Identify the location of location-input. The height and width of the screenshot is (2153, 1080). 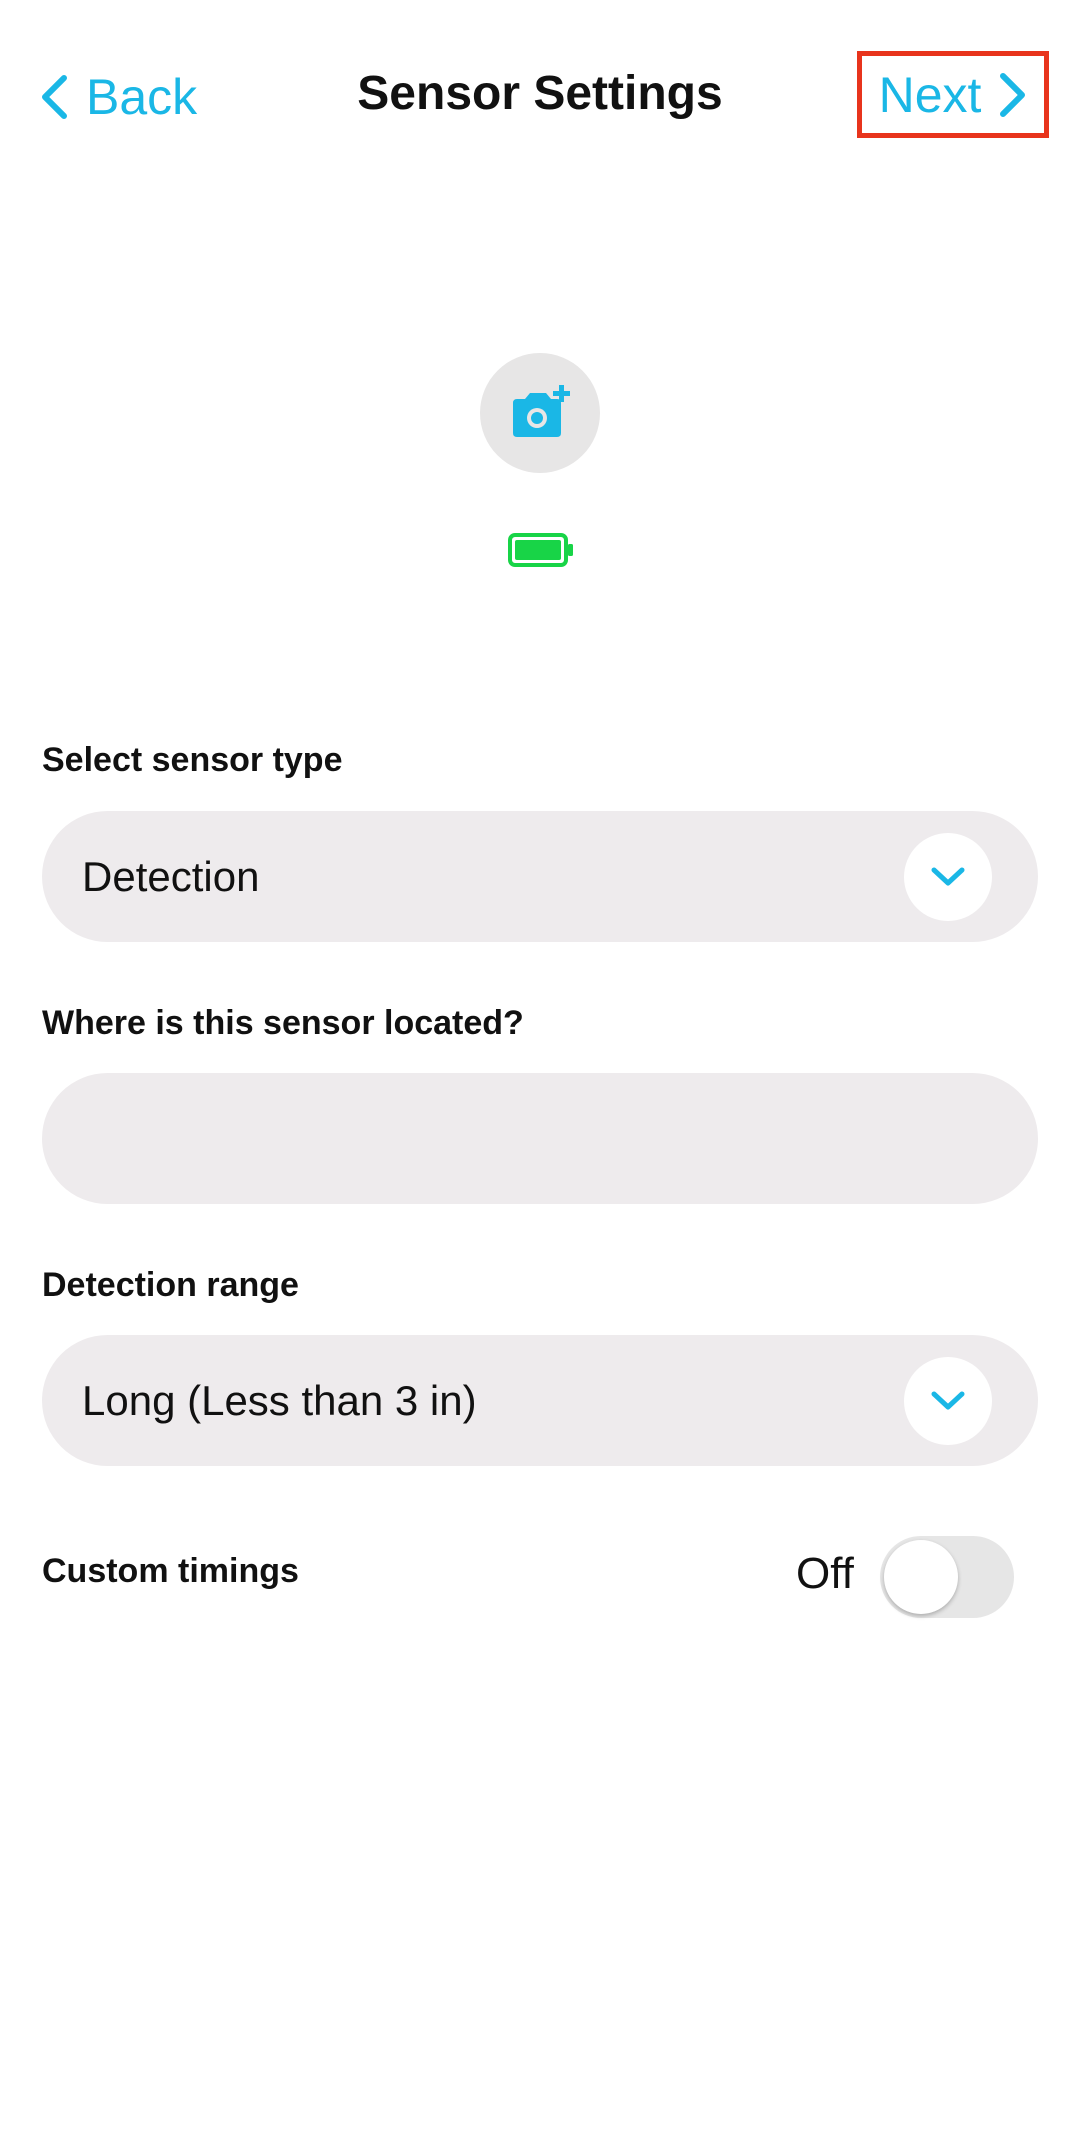
(534, 1139).